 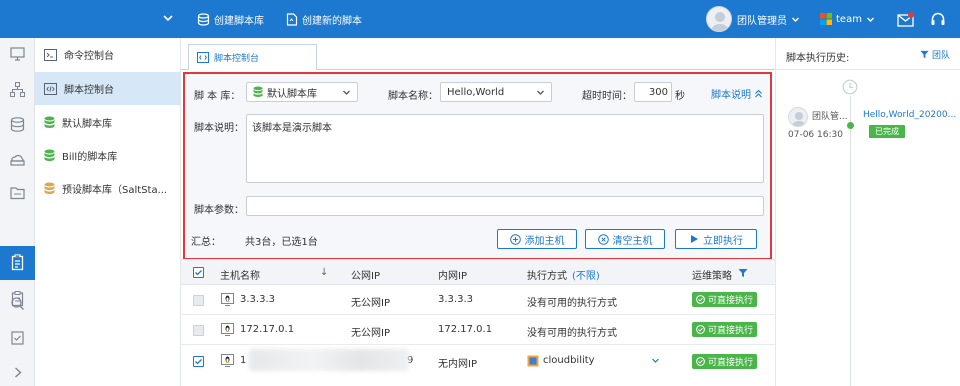 I want to click on create-script-label: 创建新的脚本, so click(x=332, y=21).